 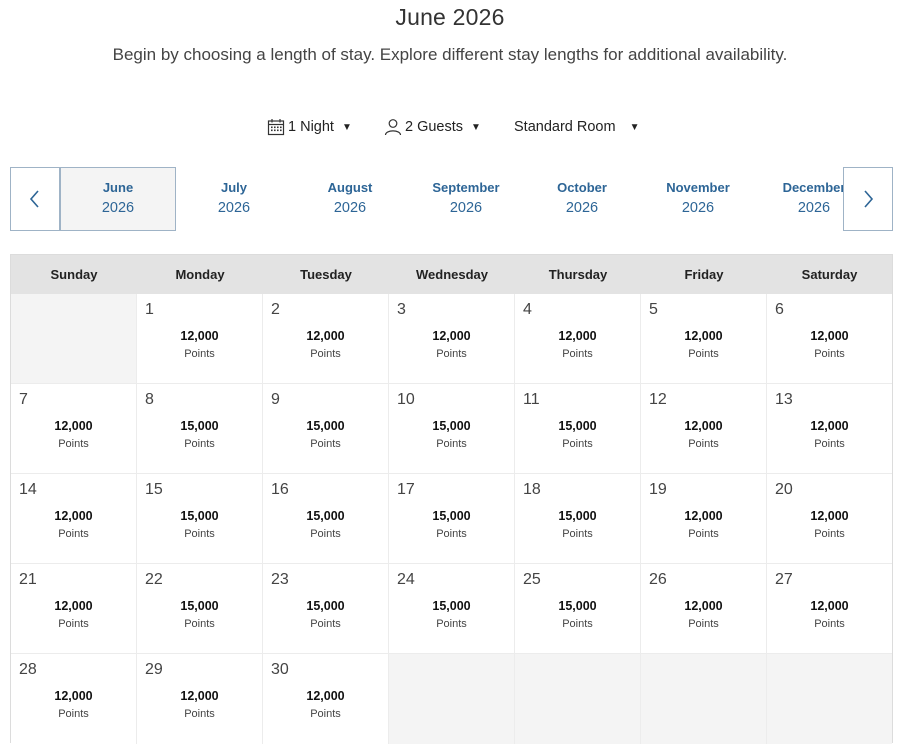 What do you see at coordinates (326, 609) in the screenshot?
I see `calendar-day-cell: 23 15,000 Points` at bounding box center [326, 609].